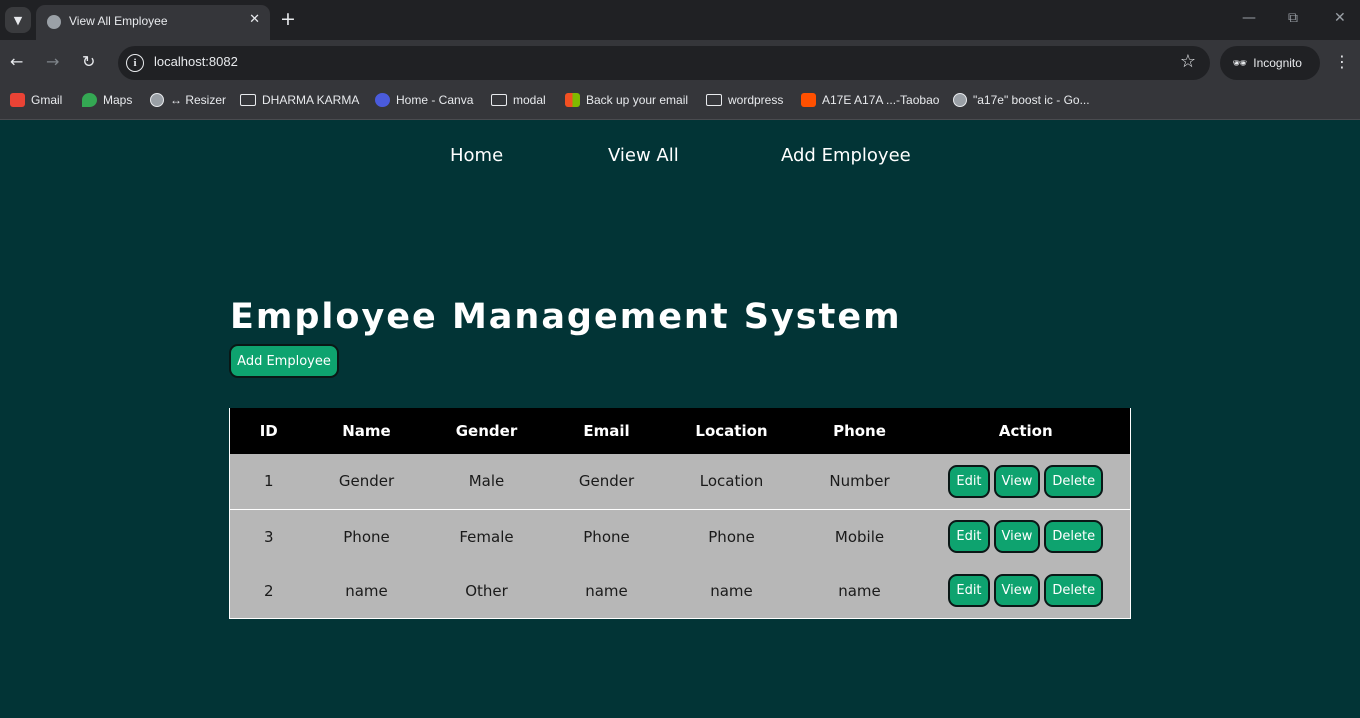  I want to click on cell-phone: Mobile, so click(859, 536).